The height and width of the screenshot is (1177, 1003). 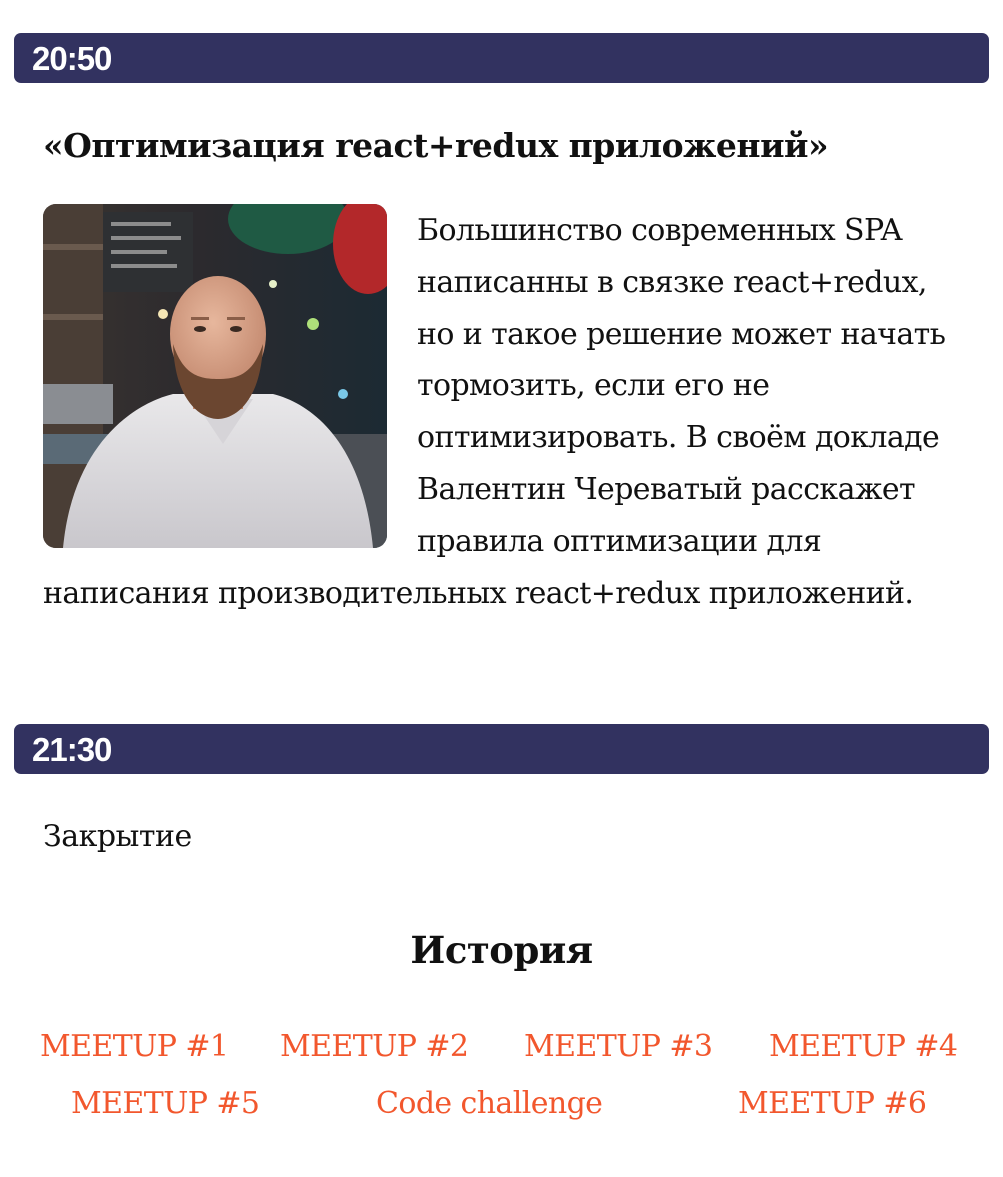 I want to click on history-link-meetup-2: MEETUP #2, so click(x=377, y=1047).